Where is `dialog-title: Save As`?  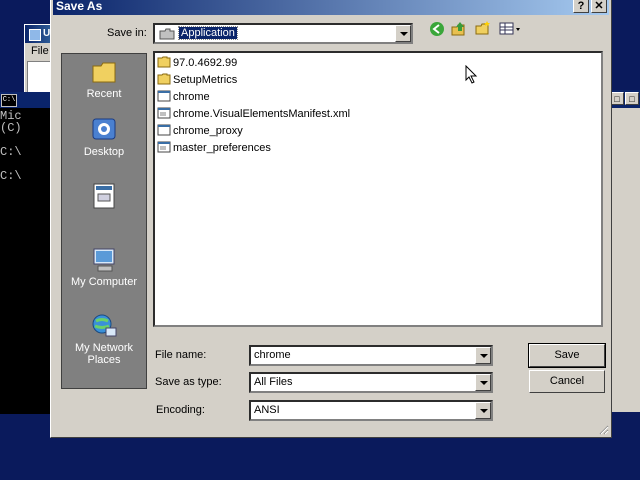 dialog-title: Save As is located at coordinates (79, 6).